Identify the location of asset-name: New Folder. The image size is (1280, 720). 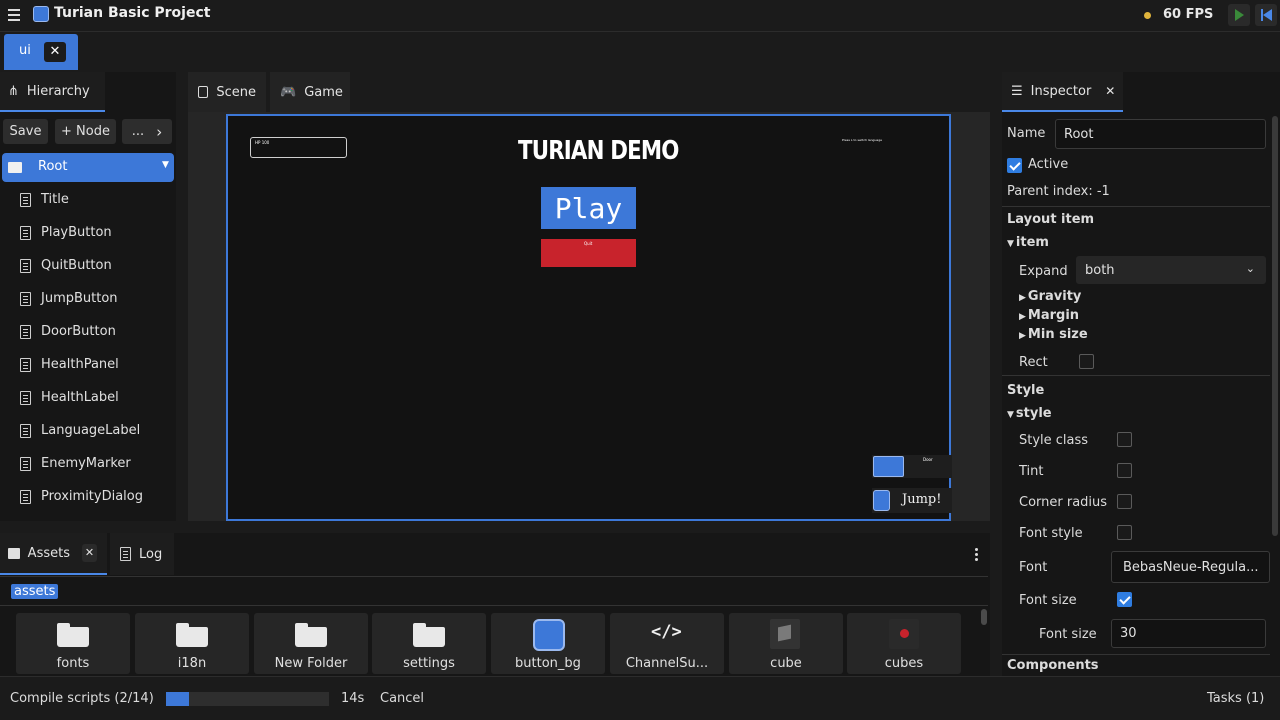
(311, 663).